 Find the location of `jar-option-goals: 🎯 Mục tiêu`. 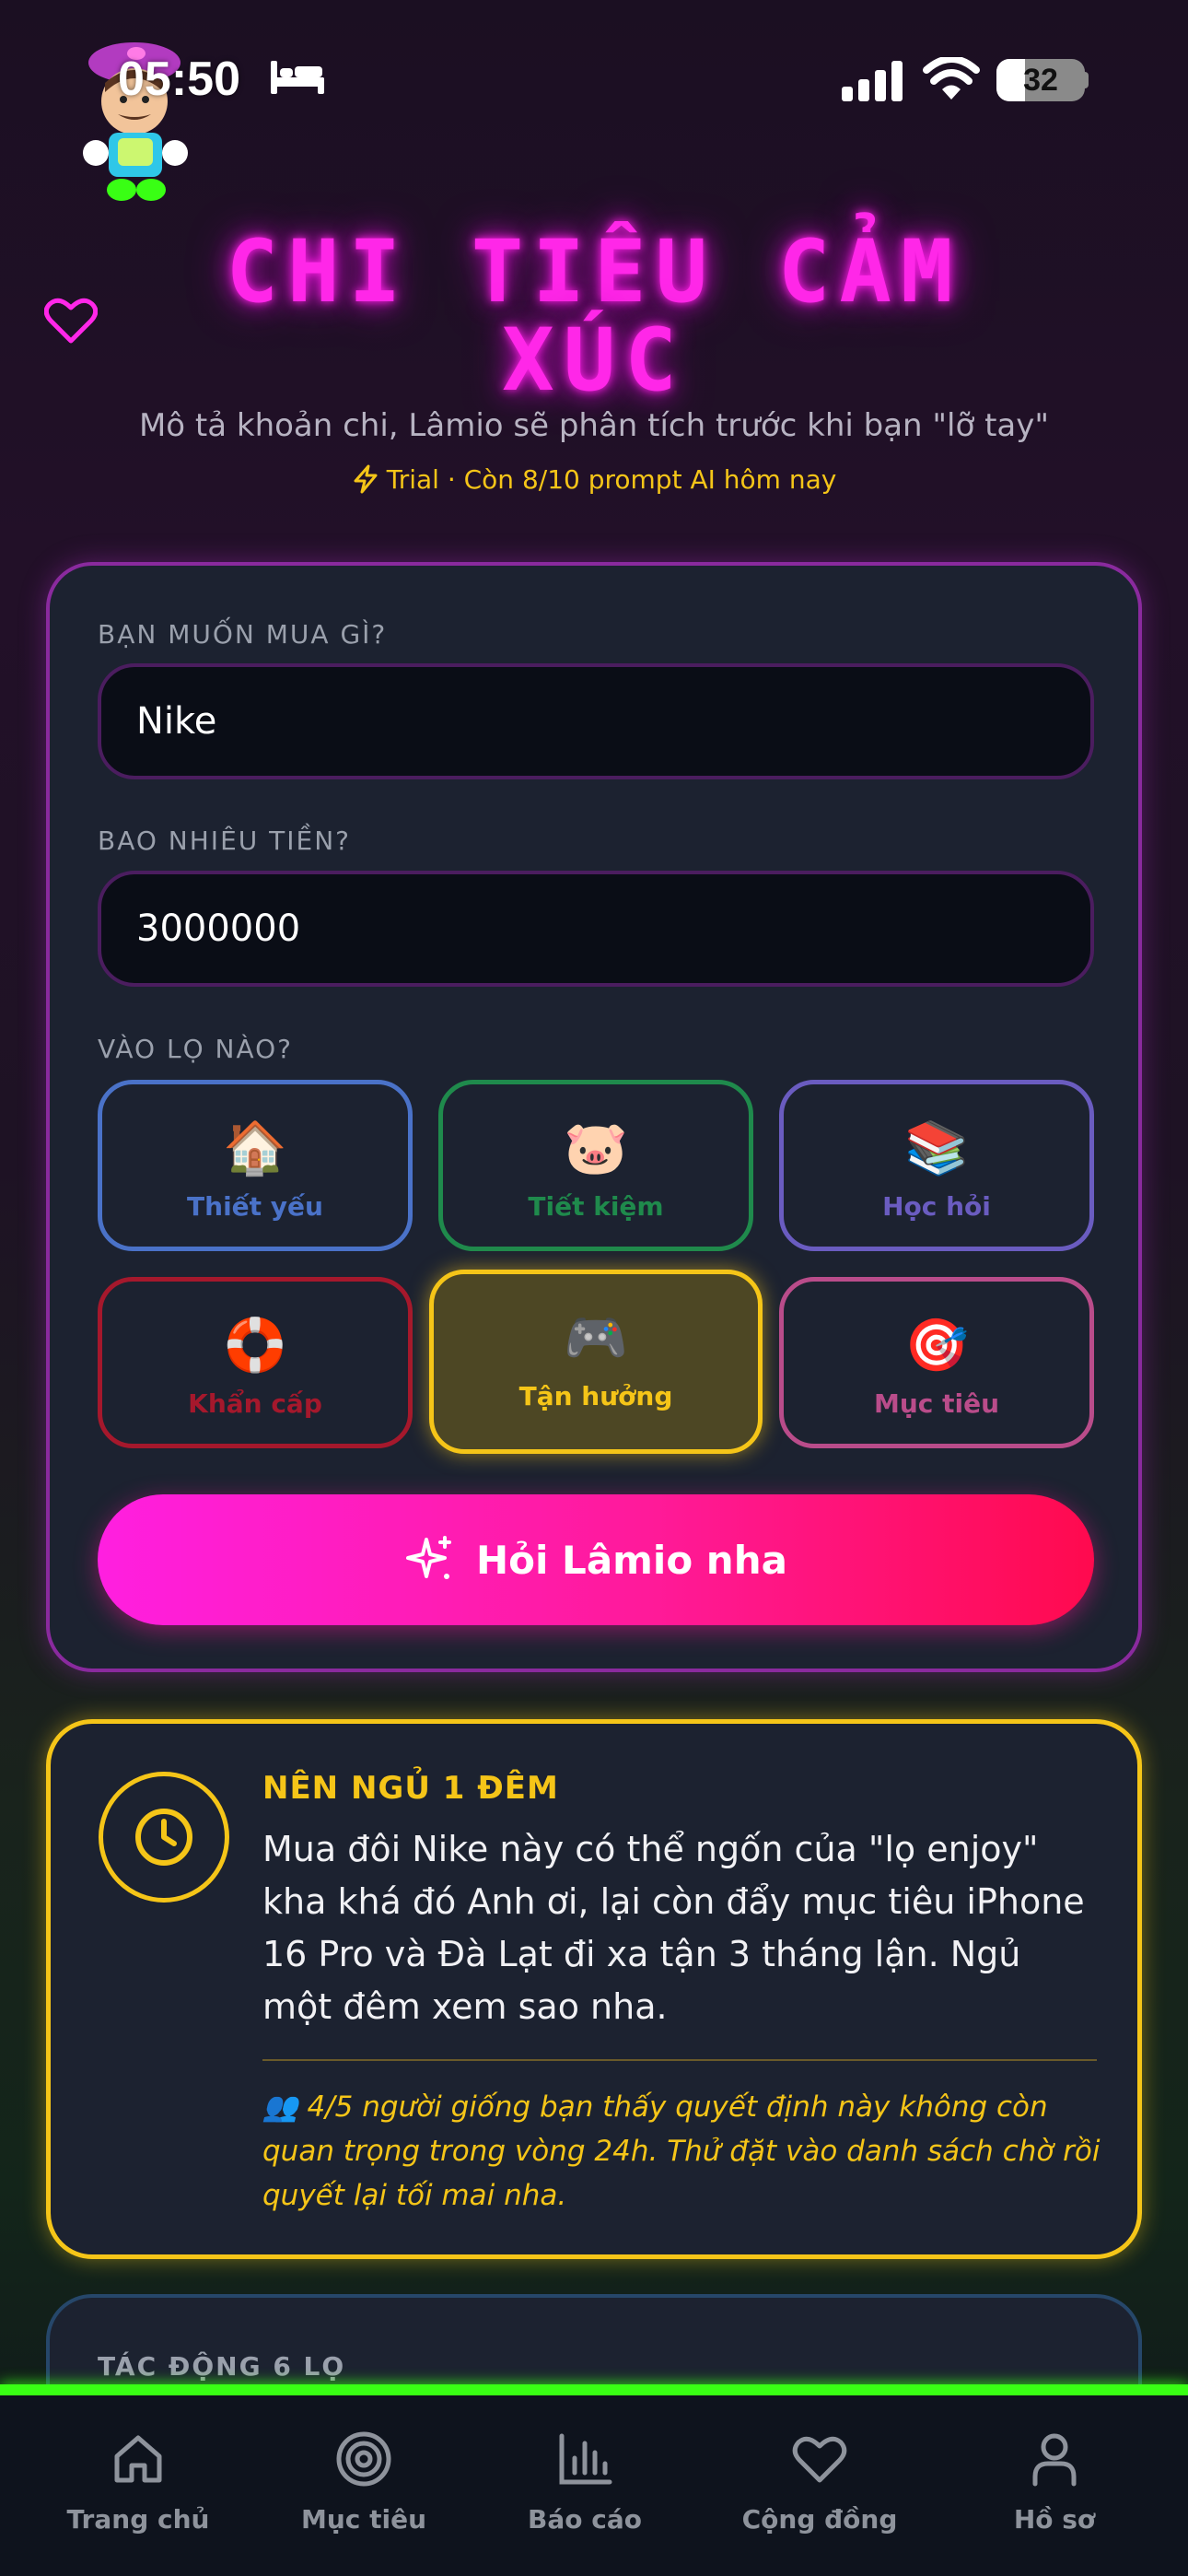

jar-option-goals: 🎯 Mục tiêu is located at coordinates (937, 1362).